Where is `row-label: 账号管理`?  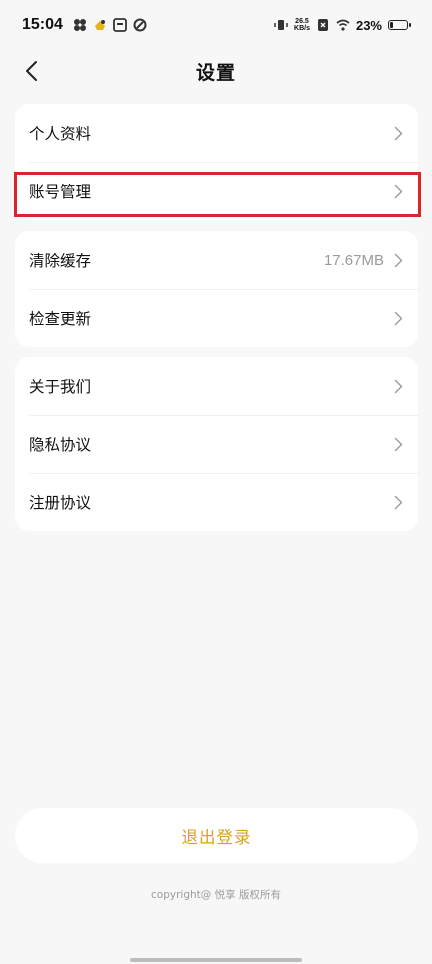
row-label: 账号管理 is located at coordinates (60, 192).